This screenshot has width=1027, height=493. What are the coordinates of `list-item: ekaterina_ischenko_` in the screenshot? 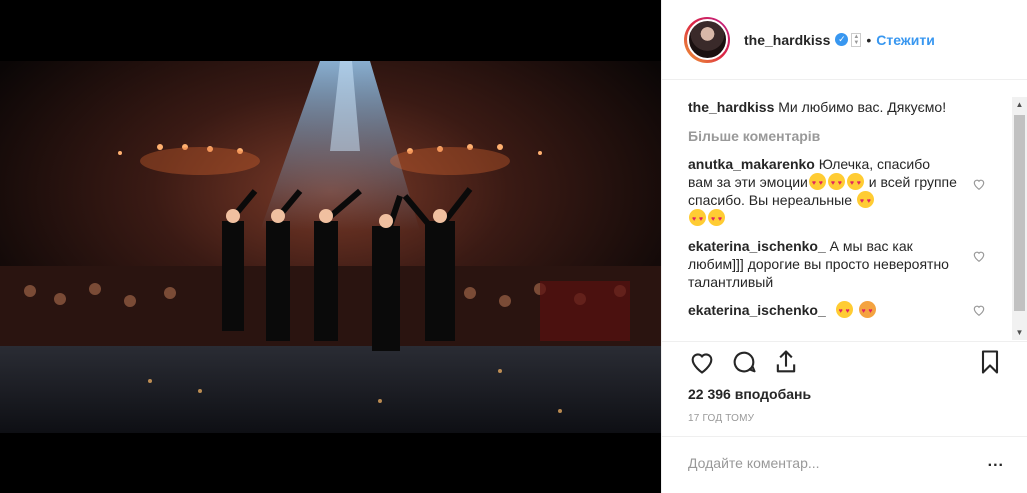 It's located at (857, 311).